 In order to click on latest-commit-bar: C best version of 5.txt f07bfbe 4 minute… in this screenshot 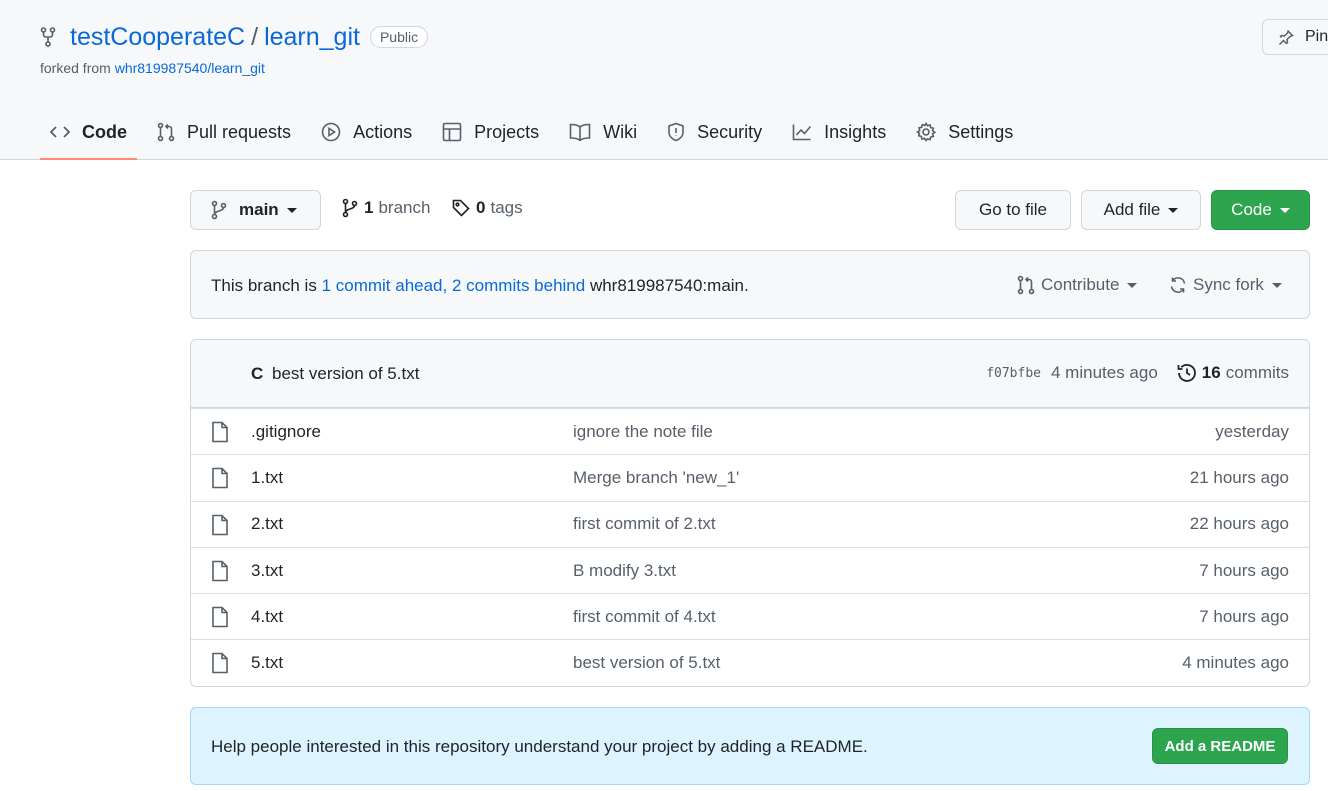, I will do `click(750, 374)`.